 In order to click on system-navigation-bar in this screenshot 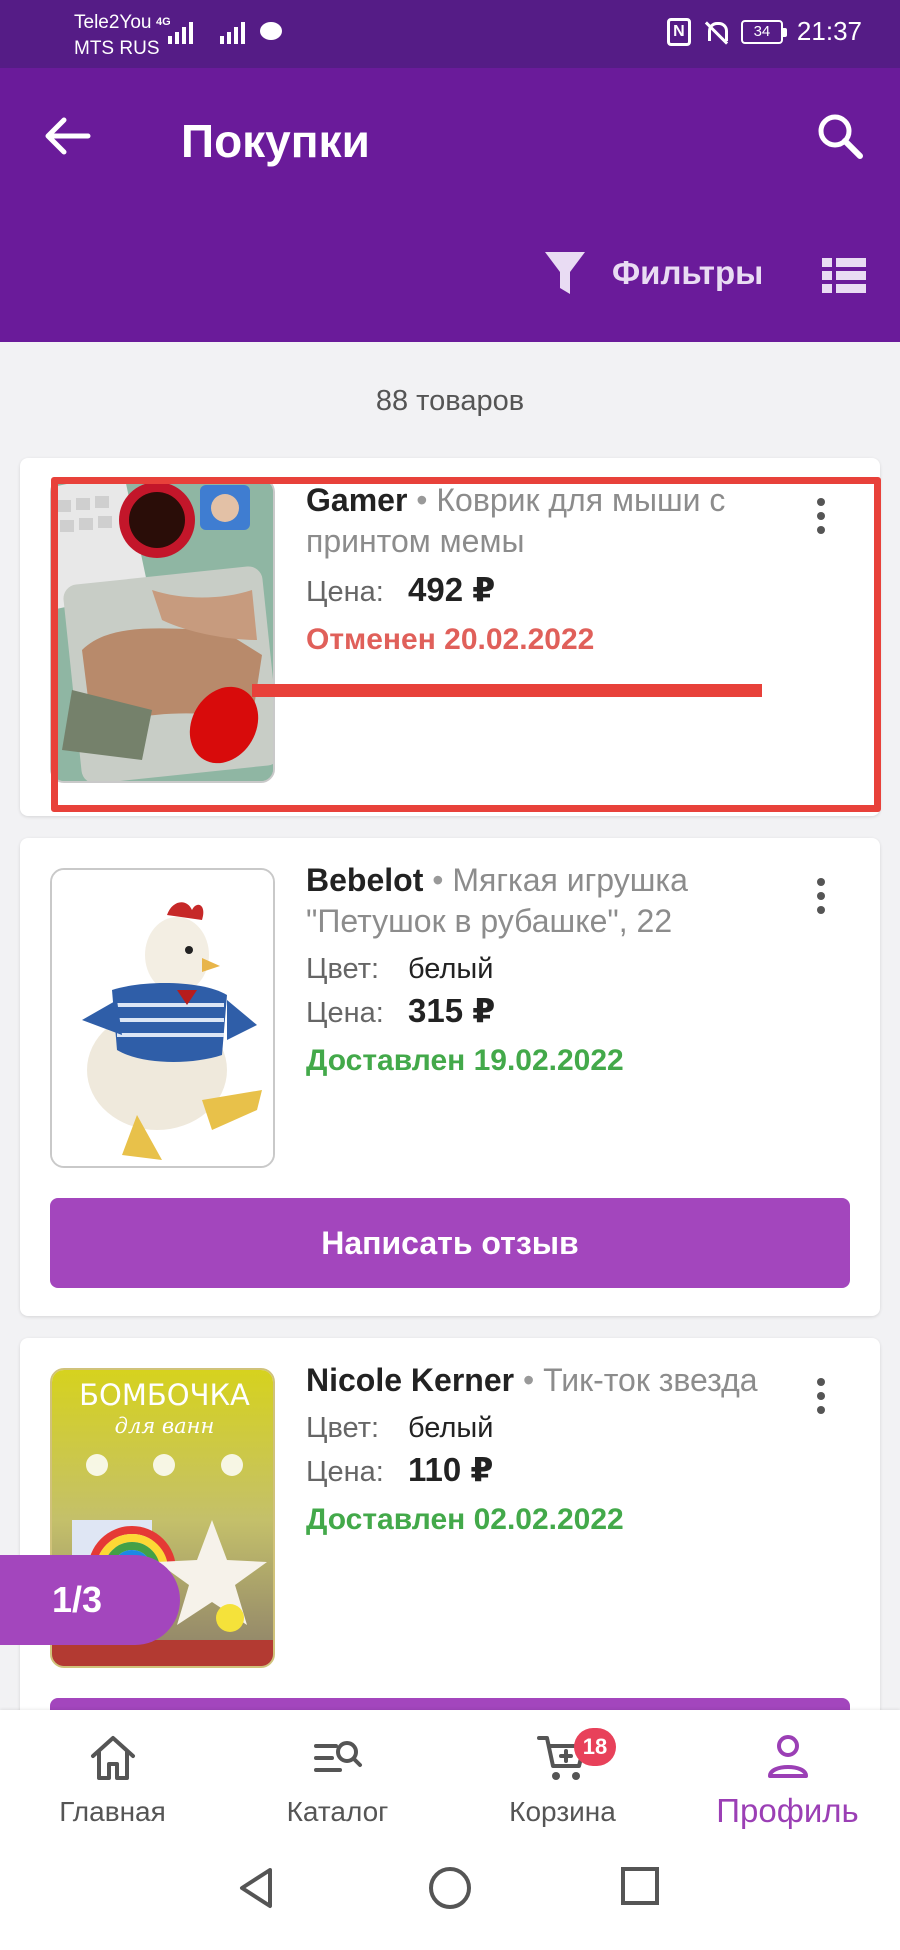, I will do `click(450, 1894)`.